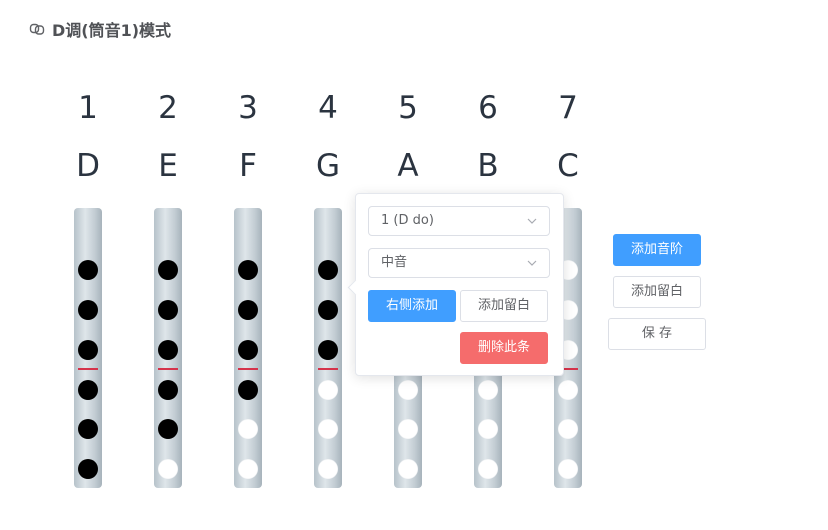 Image resolution: width=828 pixels, height=530 pixels. Describe the element at coordinates (328, 108) in the screenshot. I see `scale-degree-number: 4` at that location.